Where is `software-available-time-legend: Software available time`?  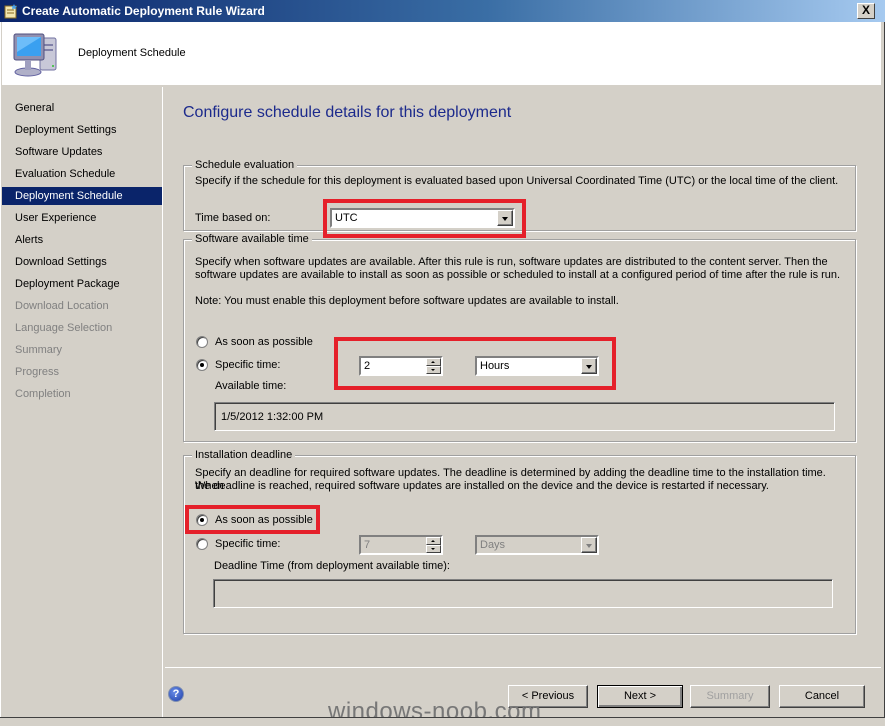
software-available-time-legend: Software available time is located at coordinates (252, 239).